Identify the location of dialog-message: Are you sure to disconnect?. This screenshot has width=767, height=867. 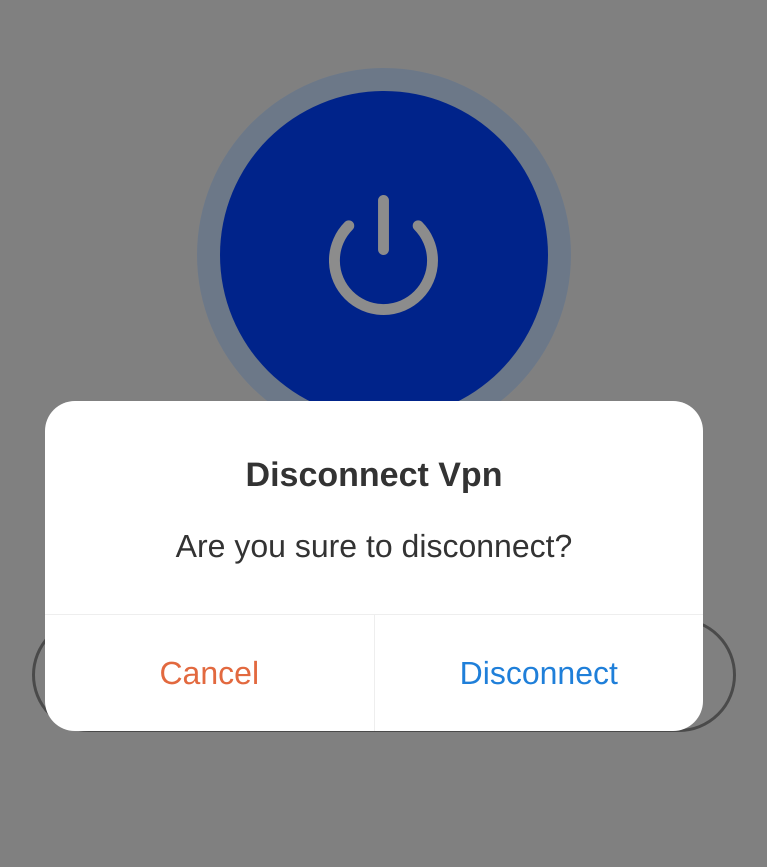
(374, 546).